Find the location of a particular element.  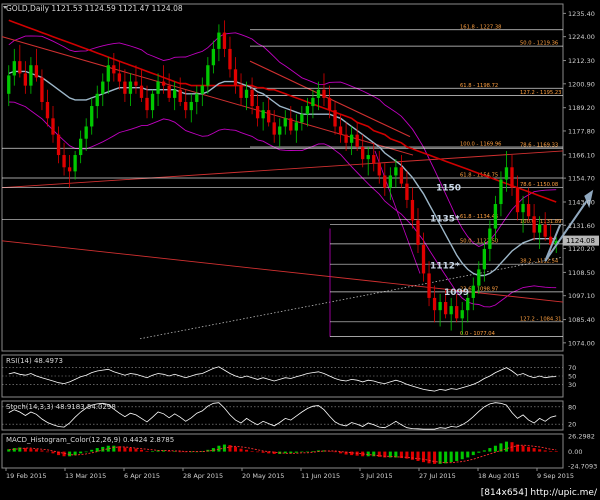

price-annotation: 1112* is located at coordinates (445, 266).